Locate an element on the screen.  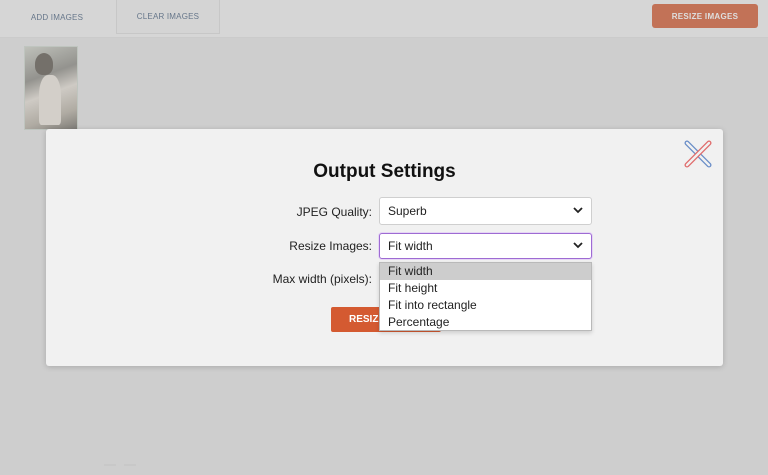
dialog-title: Output Settings is located at coordinates (384, 171).